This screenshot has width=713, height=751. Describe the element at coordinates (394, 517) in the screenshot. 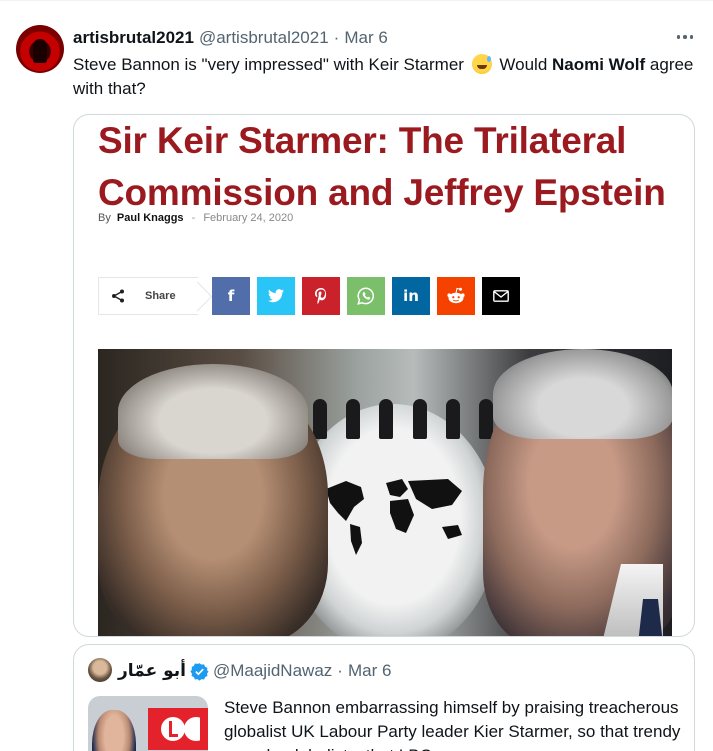

I see `image-world-map` at that location.